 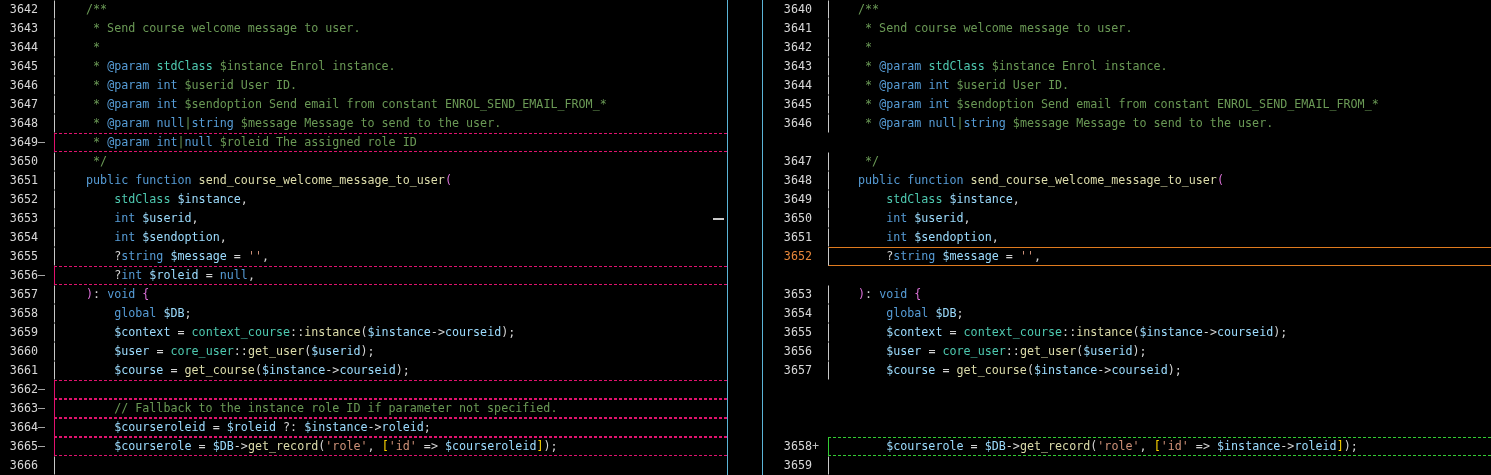 I want to click on removed-line: $courserole = $DB->get_record('role', ['id' => $courseroleid]);, so click(x=390, y=446).